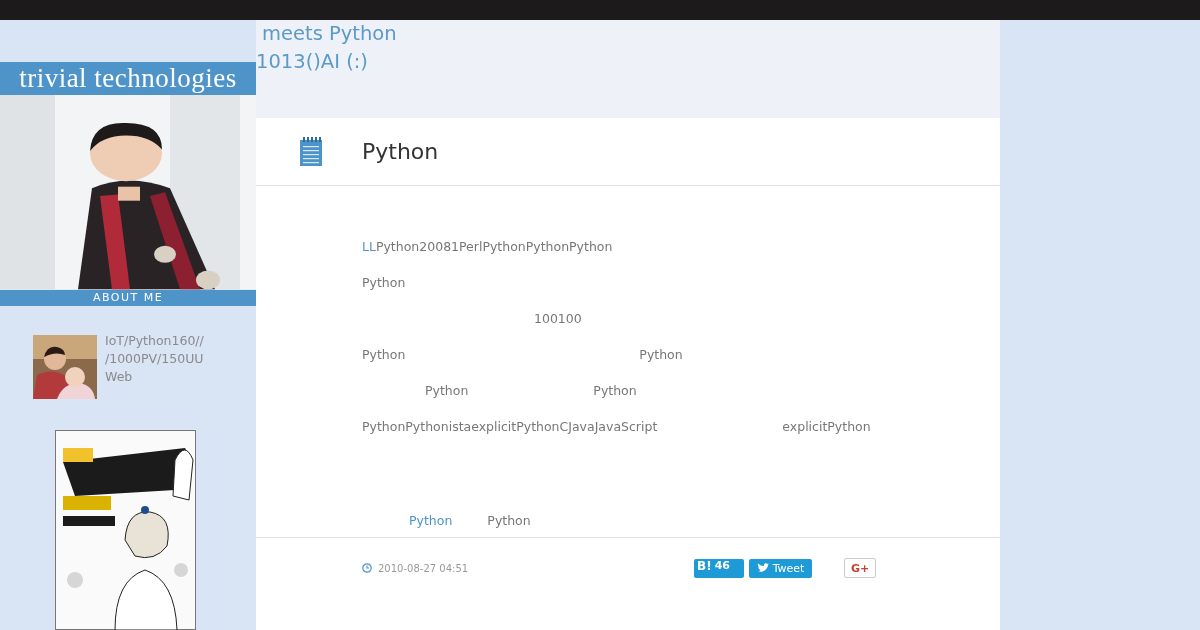 This screenshot has height=630, width=1200. What do you see at coordinates (329, 34) in the screenshot?
I see `blog-description: meets Python` at bounding box center [329, 34].